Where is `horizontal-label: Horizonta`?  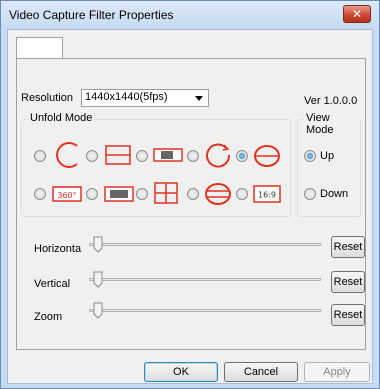
horizontal-label: Horizonta is located at coordinates (58, 249).